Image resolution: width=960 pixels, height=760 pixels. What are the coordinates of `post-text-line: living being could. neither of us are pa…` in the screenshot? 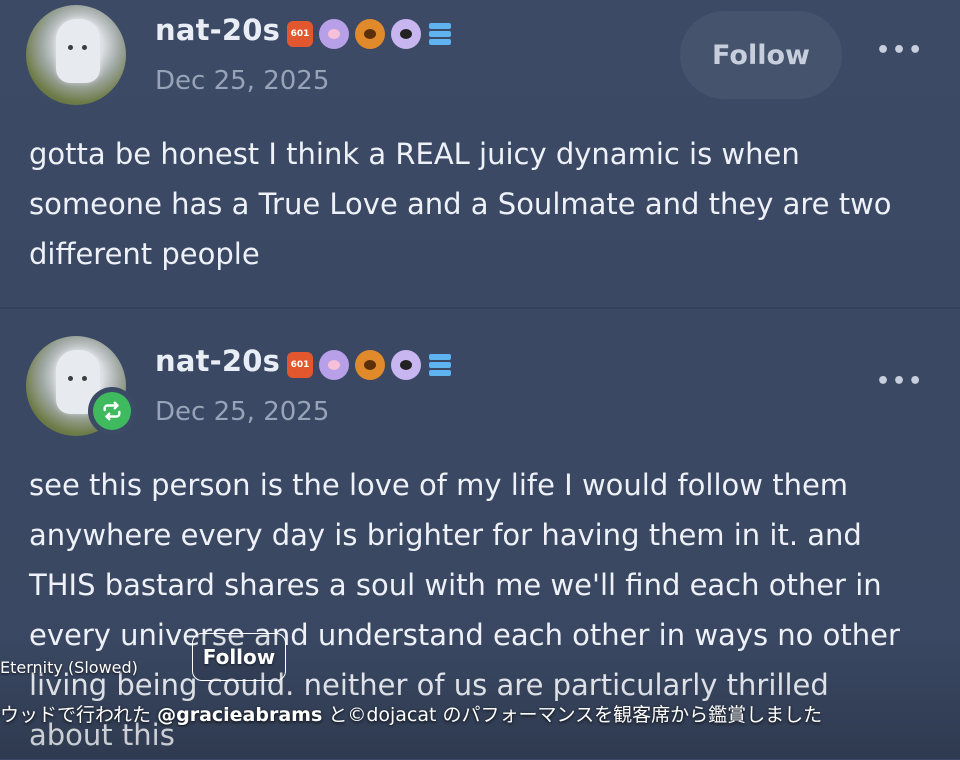 It's located at (429, 685).